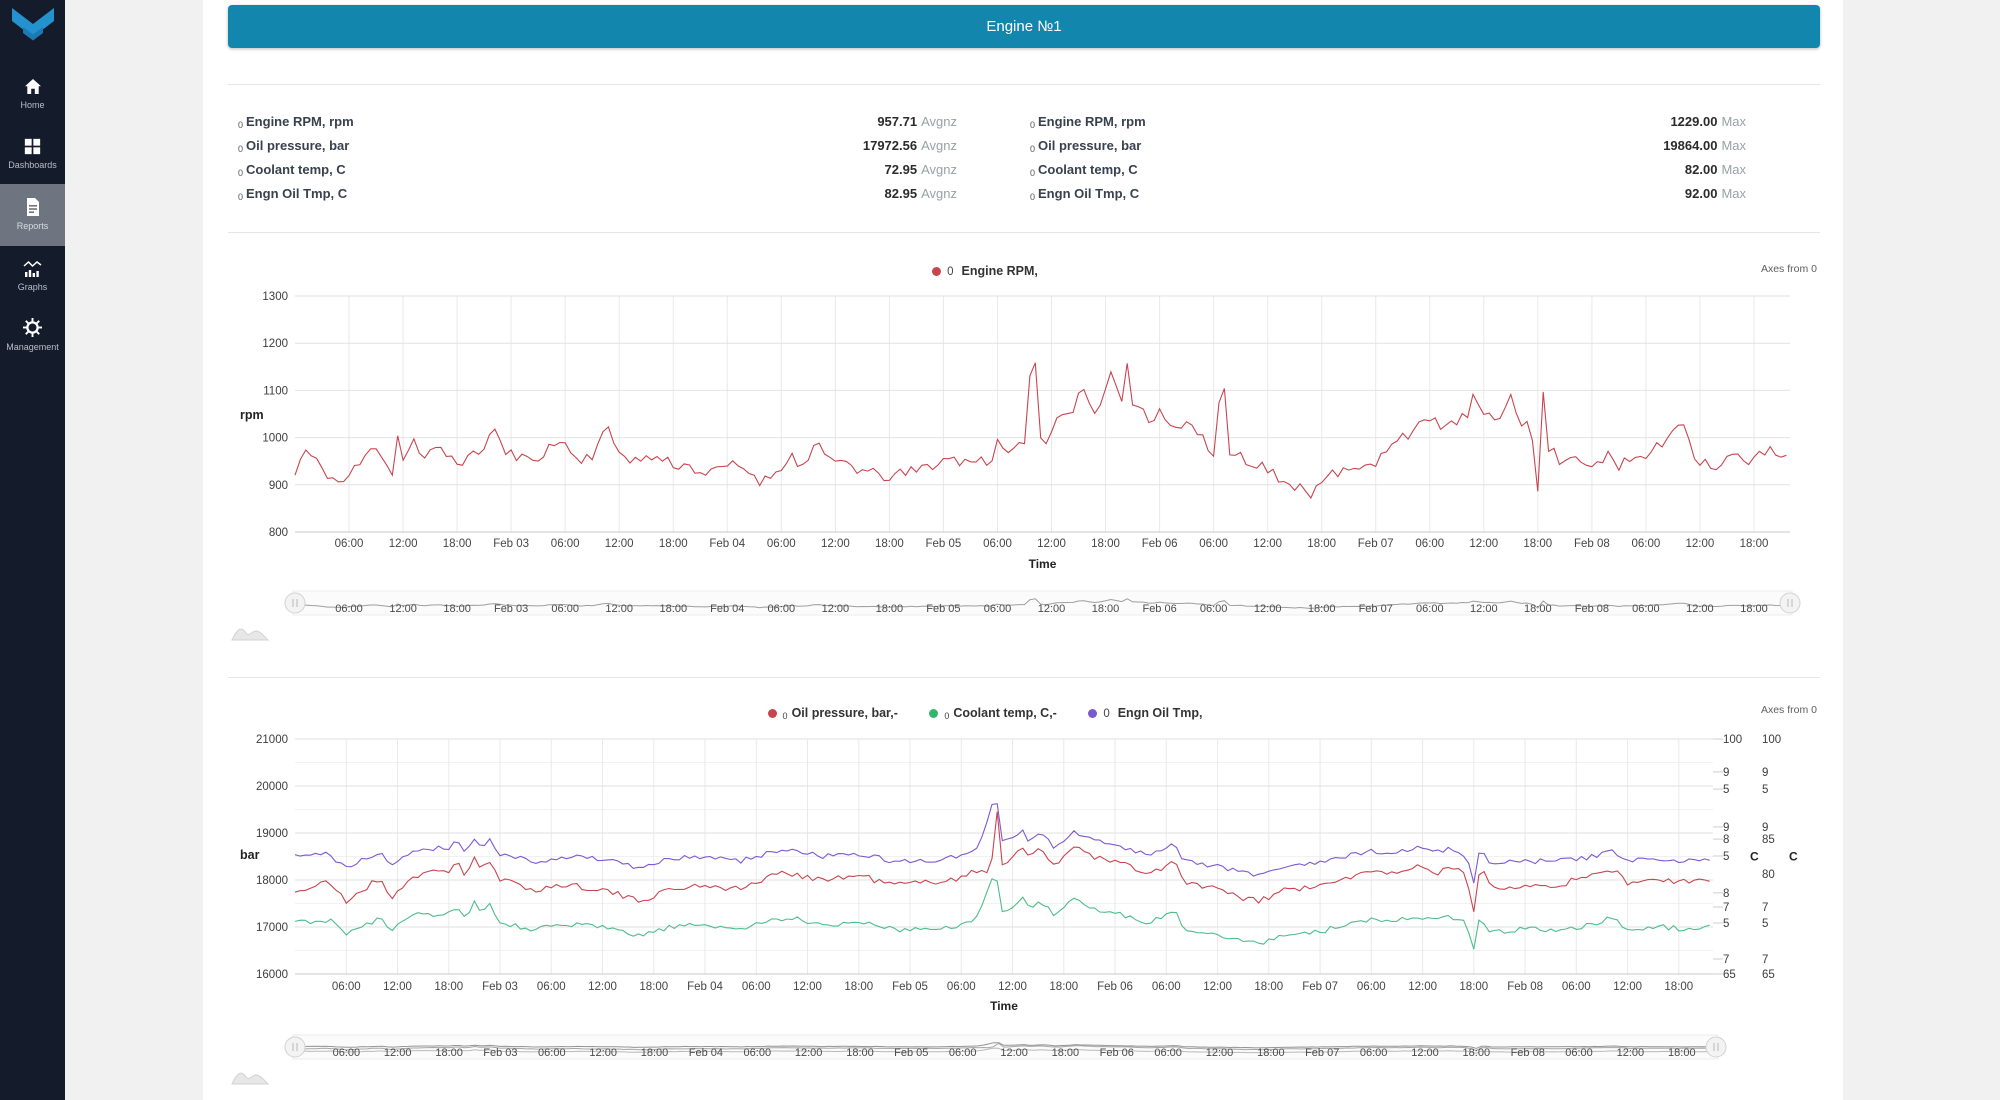  Describe the element at coordinates (920, 169) in the screenshot. I see `stat-value: 72.95 Avgnz` at that location.